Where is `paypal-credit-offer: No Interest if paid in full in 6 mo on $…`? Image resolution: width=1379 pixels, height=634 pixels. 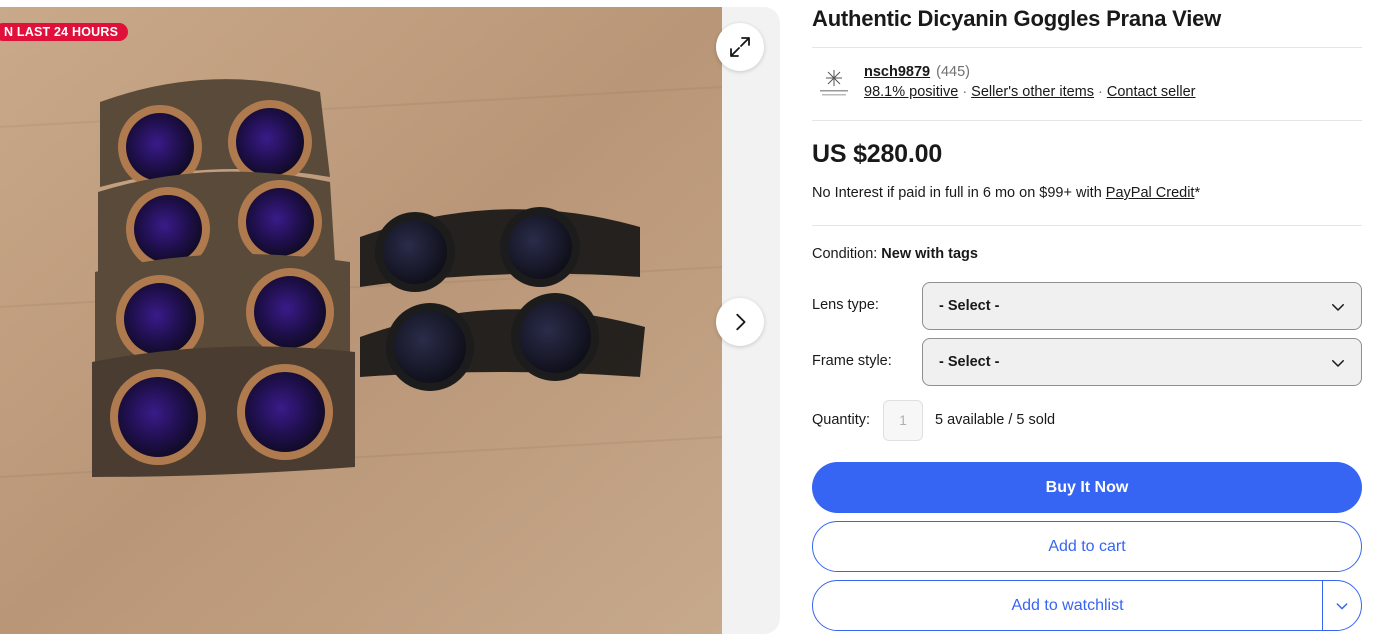
paypal-credit-offer: No Interest if paid in full in 6 mo on $… is located at coordinates (1006, 193).